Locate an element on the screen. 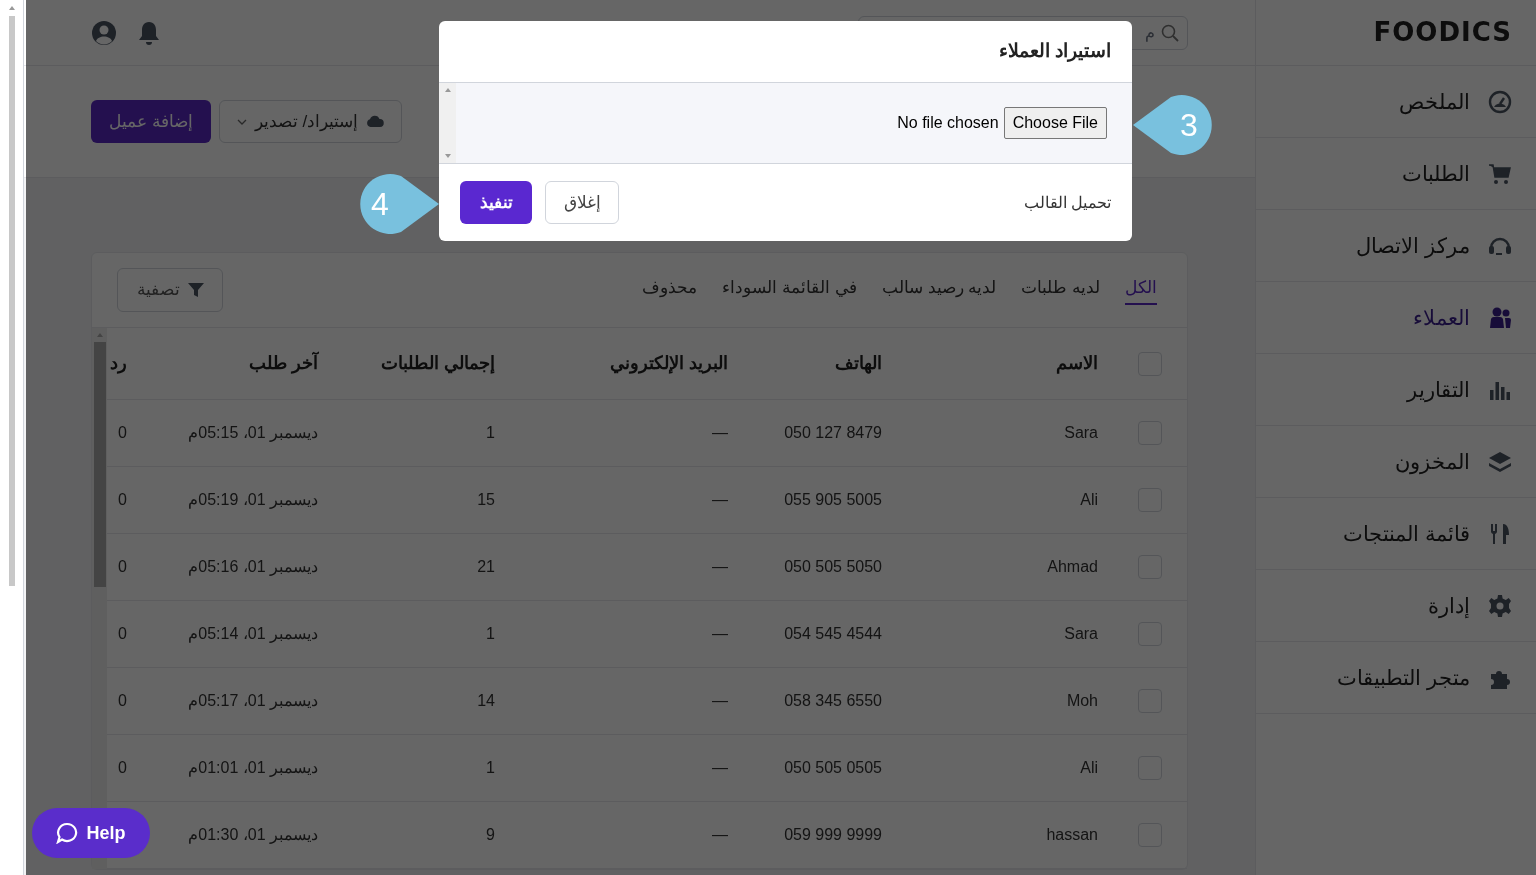 This screenshot has width=1536, height=875. column-header: إجمالي الطلبات is located at coordinates (438, 364).